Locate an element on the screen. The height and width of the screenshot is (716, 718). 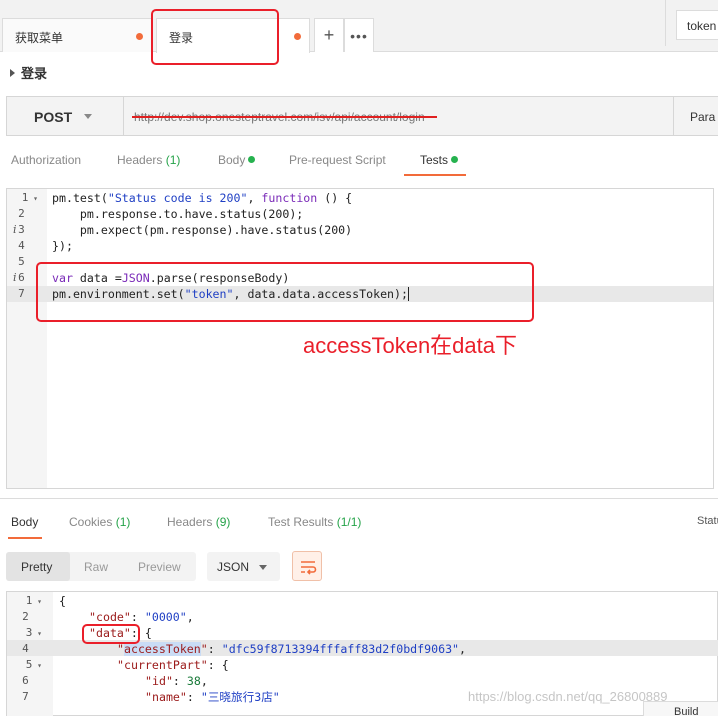
tab-pre-request-script: Pre-request Script is located at coordinates (337, 160).